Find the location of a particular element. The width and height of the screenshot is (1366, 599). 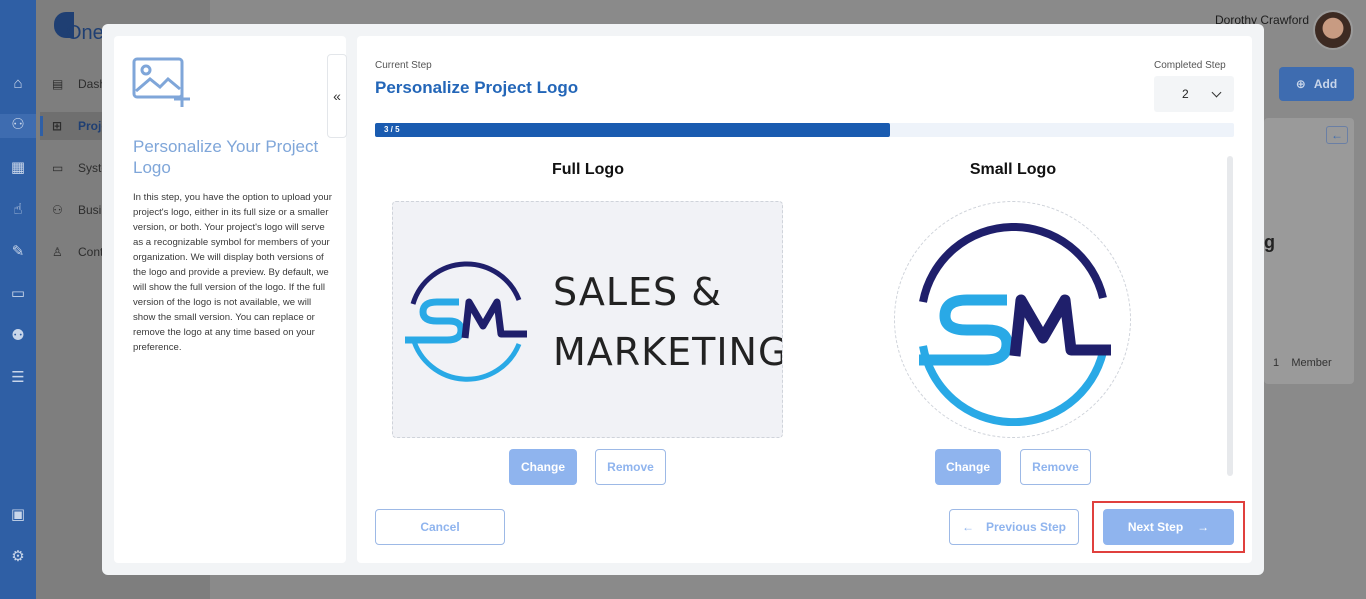

back-arrow-icon: ← is located at coordinates (1337, 135).